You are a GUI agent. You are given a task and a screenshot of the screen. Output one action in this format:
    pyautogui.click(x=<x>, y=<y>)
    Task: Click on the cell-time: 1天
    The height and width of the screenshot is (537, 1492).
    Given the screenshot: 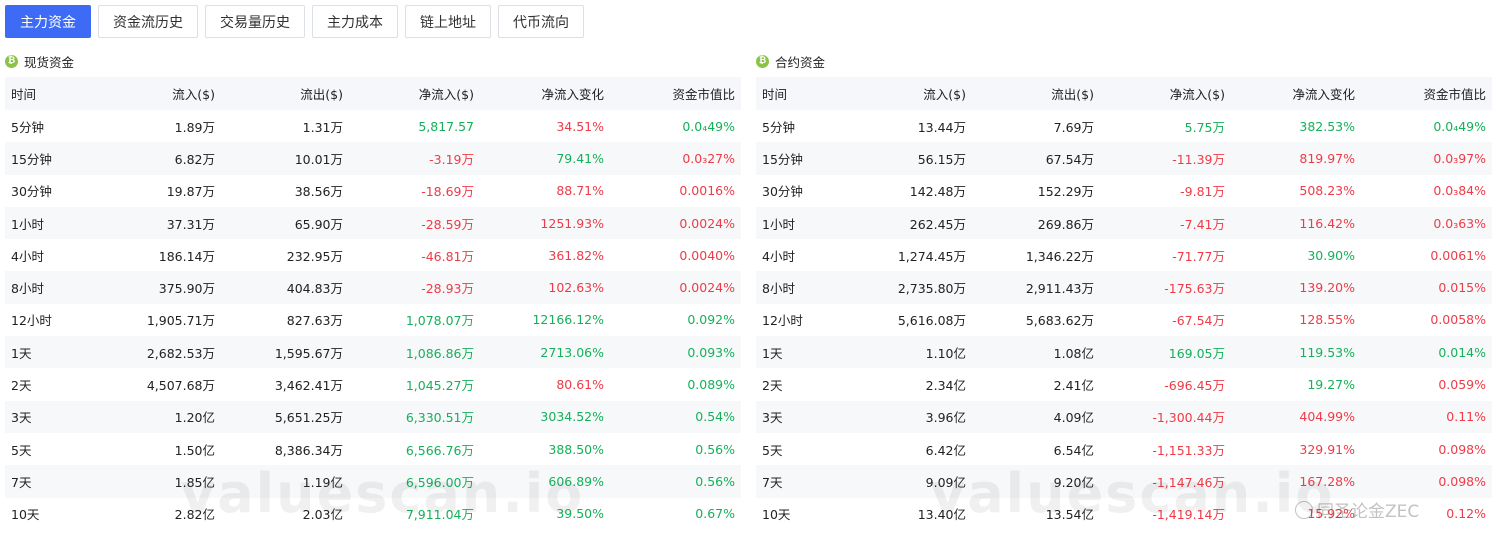 What is the action you would take?
    pyautogui.click(x=21, y=353)
    